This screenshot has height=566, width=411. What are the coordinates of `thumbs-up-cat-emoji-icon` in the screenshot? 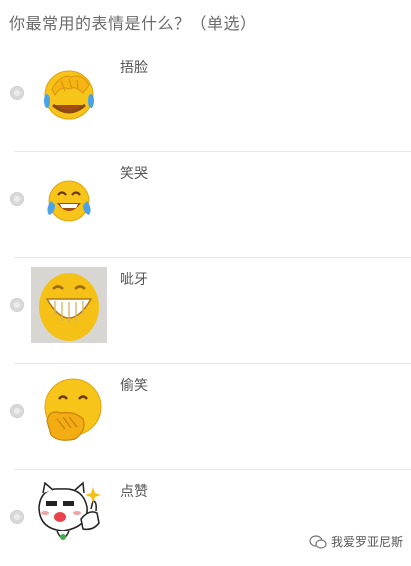 It's located at (69, 517).